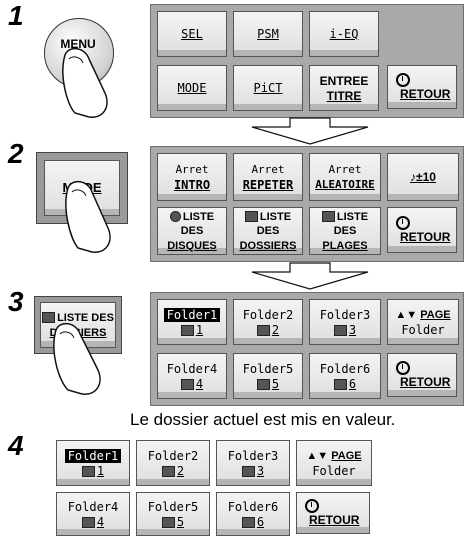  What do you see at coordinates (328, 217) in the screenshot?
I see `track-icon` at bounding box center [328, 217].